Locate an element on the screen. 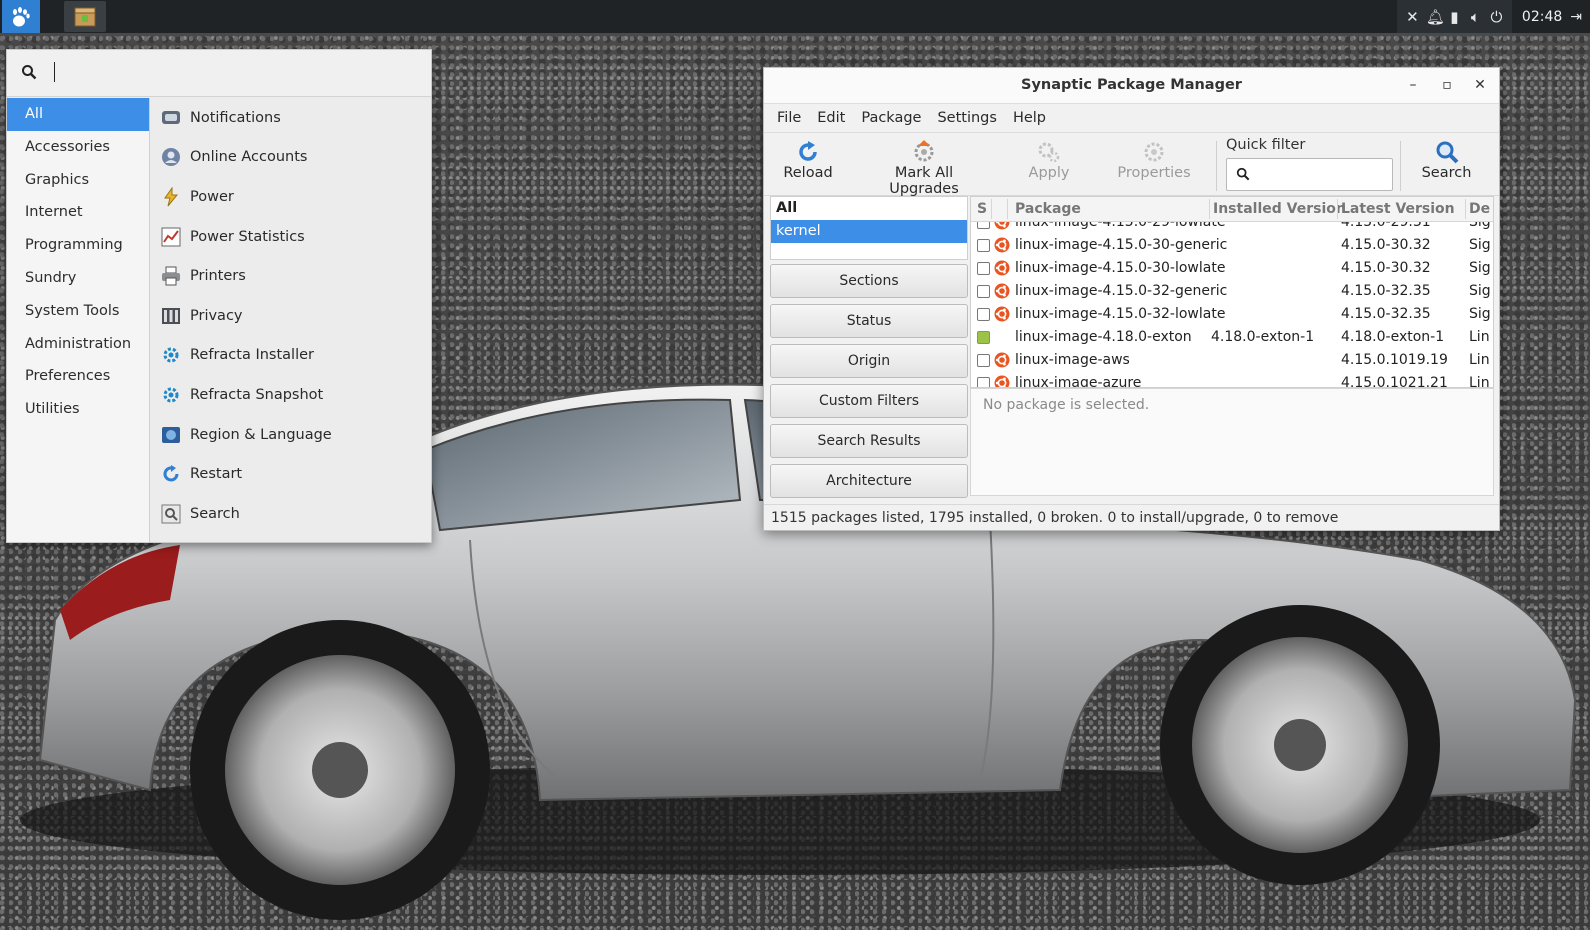 The height and width of the screenshot is (930, 1590). window-title: Synaptic Package Manager is located at coordinates (1131, 85).